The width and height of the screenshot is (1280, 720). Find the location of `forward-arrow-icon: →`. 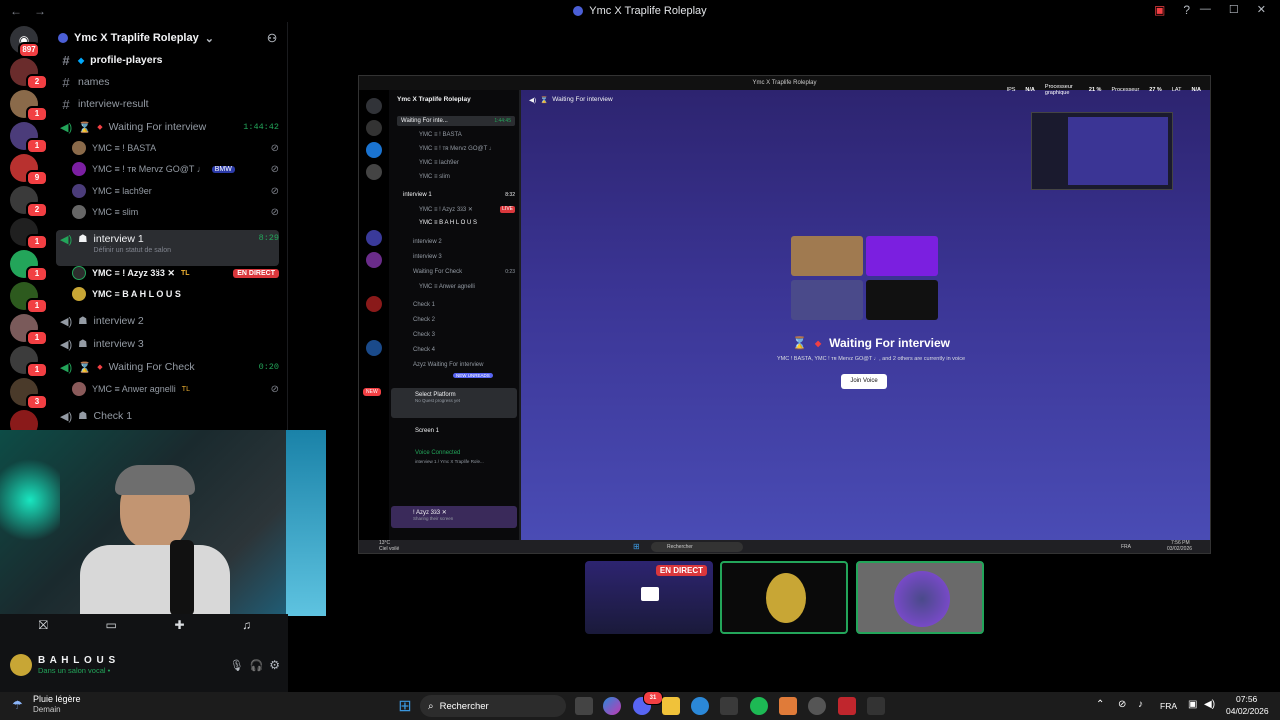

forward-arrow-icon: → is located at coordinates (40, 11).